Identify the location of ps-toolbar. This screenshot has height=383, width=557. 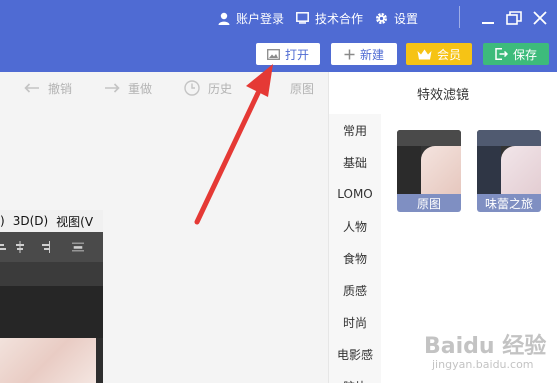
(51, 247).